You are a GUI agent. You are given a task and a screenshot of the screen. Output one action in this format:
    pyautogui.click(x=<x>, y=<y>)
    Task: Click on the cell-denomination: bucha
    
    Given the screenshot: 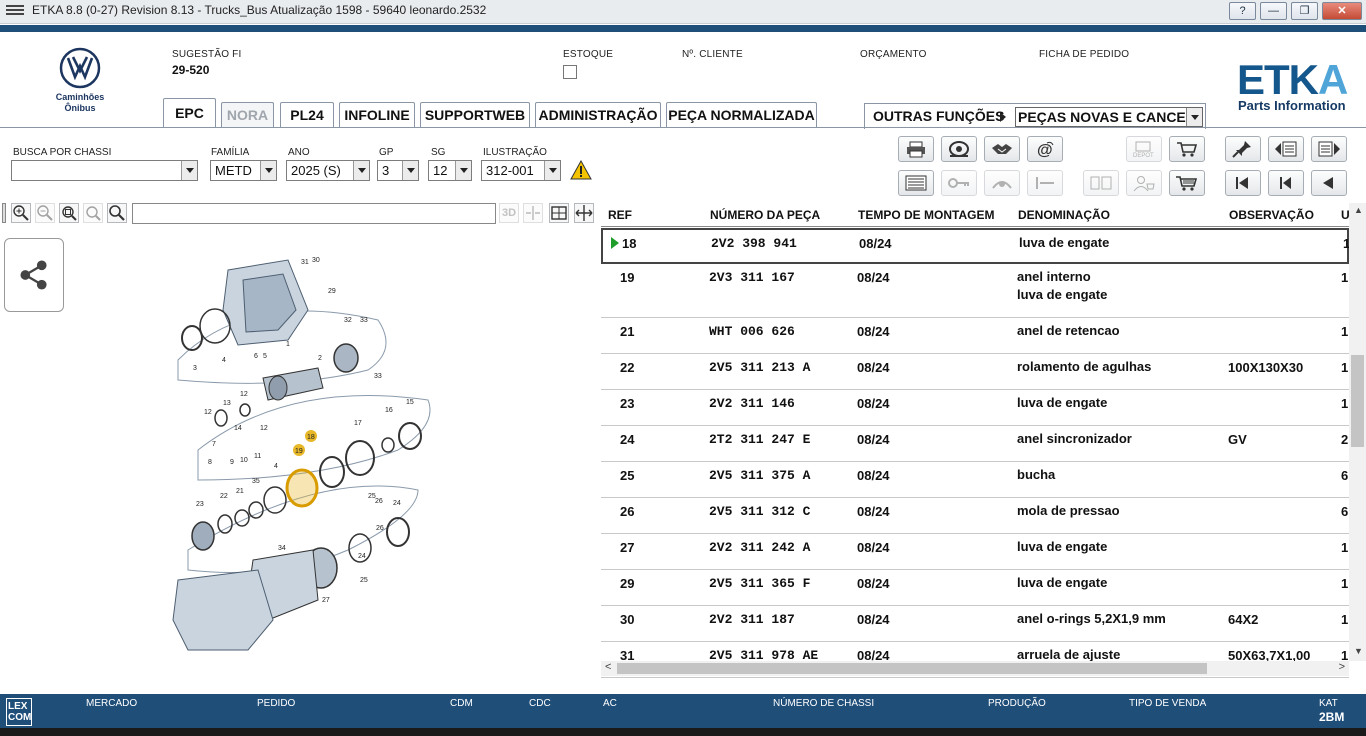 What is the action you would take?
    pyautogui.click(x=1036, y=474)
    